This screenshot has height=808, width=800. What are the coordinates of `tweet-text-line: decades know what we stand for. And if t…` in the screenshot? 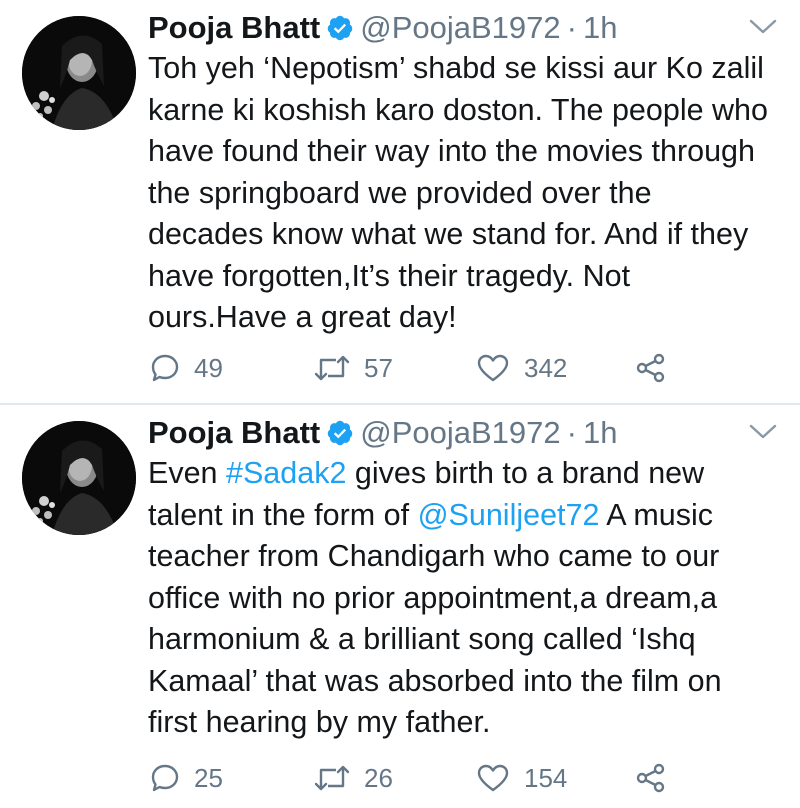 It's located at (448, 234).